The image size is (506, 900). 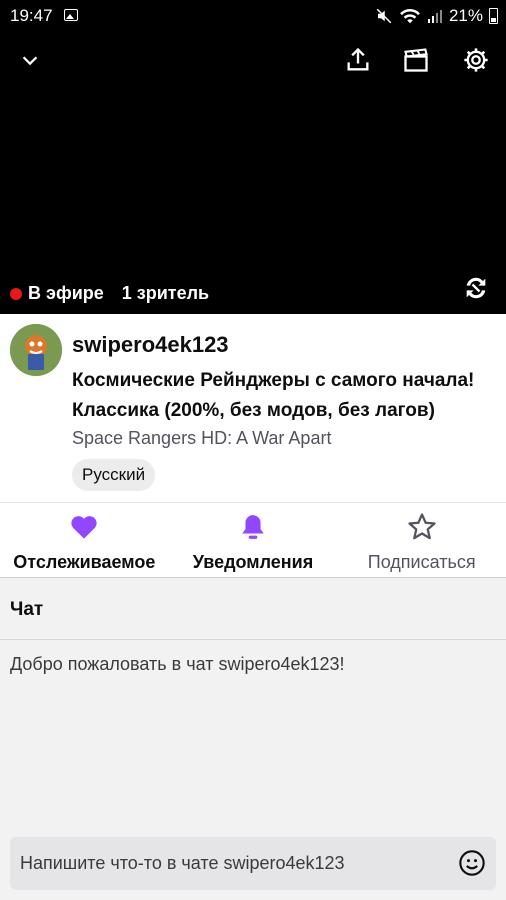 I want to click on viewer-count: 1 зритель, so click(x=165, y=293).